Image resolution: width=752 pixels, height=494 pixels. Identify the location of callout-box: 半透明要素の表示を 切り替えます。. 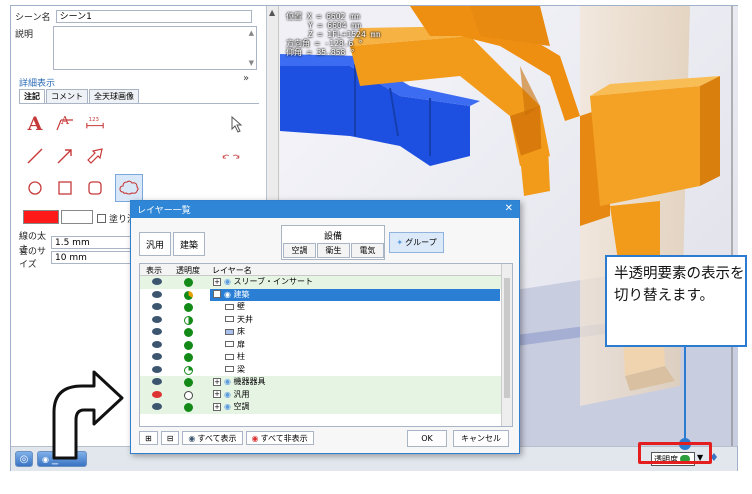
(676, 301).